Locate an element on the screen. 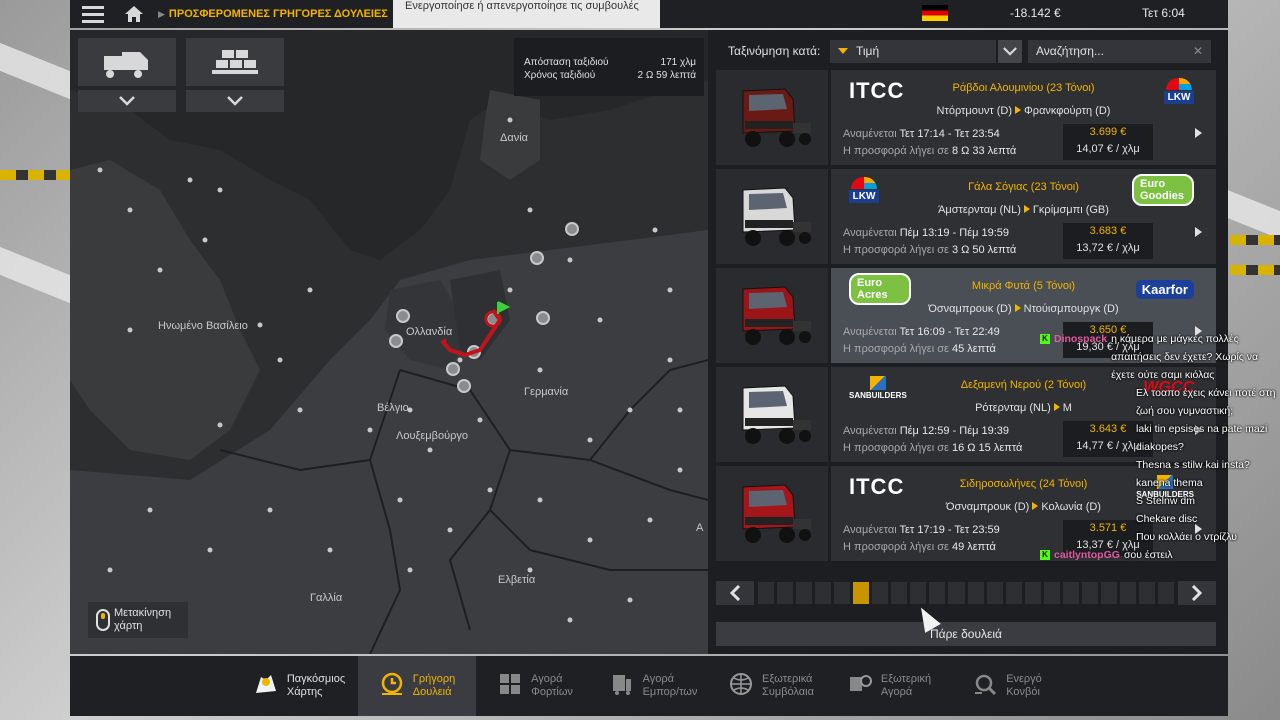 The image size is (1280, 720). route-arrow-icon is located at coordinates (1035, 506).